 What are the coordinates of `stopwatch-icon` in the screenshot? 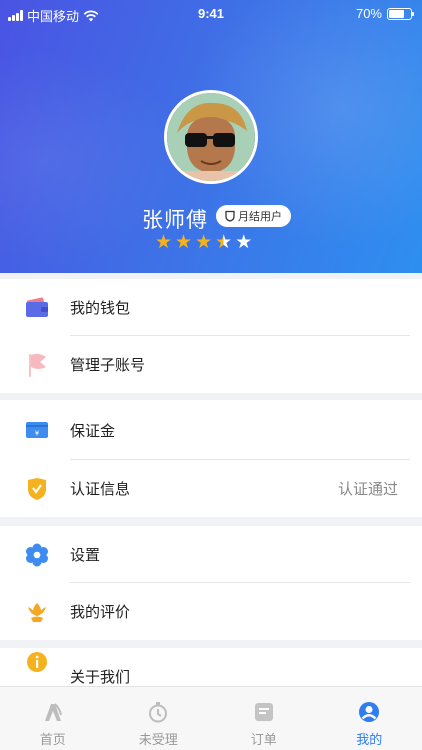 It's located at (158, 712).